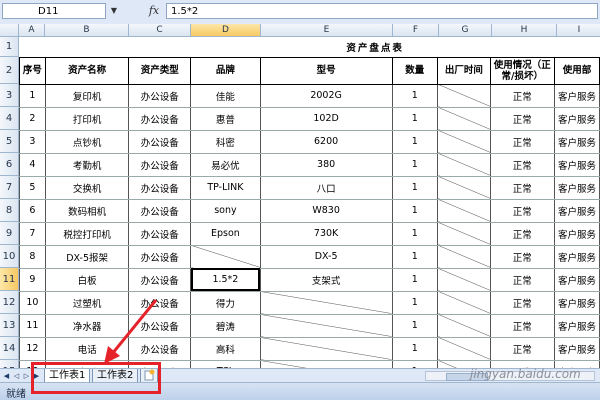 This screenshot has width=600, height=400. I want to click on table-cell: 11, so click(32, 325).